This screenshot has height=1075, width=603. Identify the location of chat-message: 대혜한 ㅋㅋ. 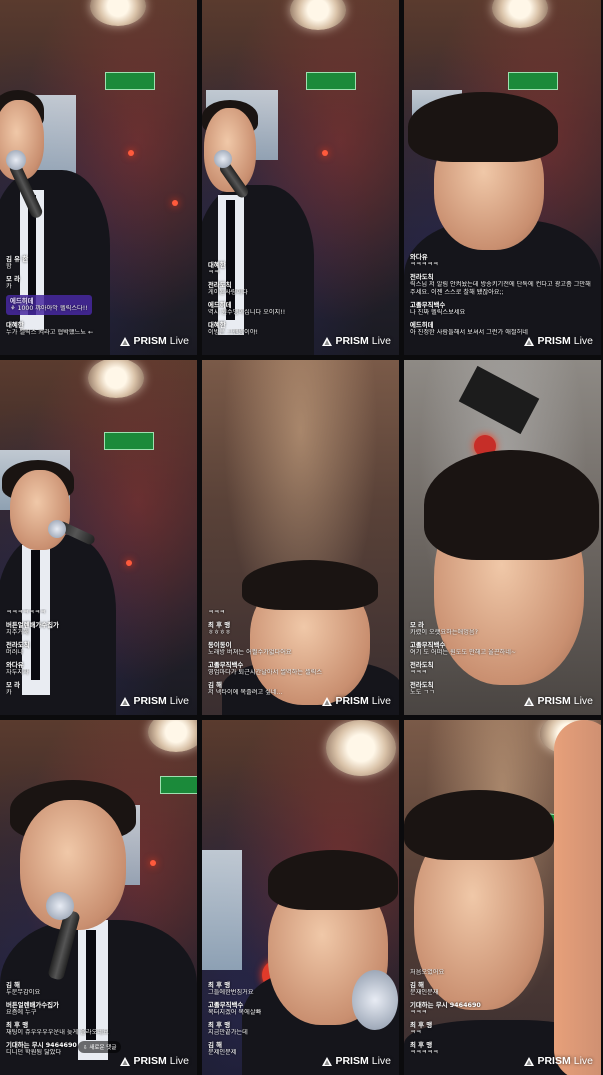
(300, 269).